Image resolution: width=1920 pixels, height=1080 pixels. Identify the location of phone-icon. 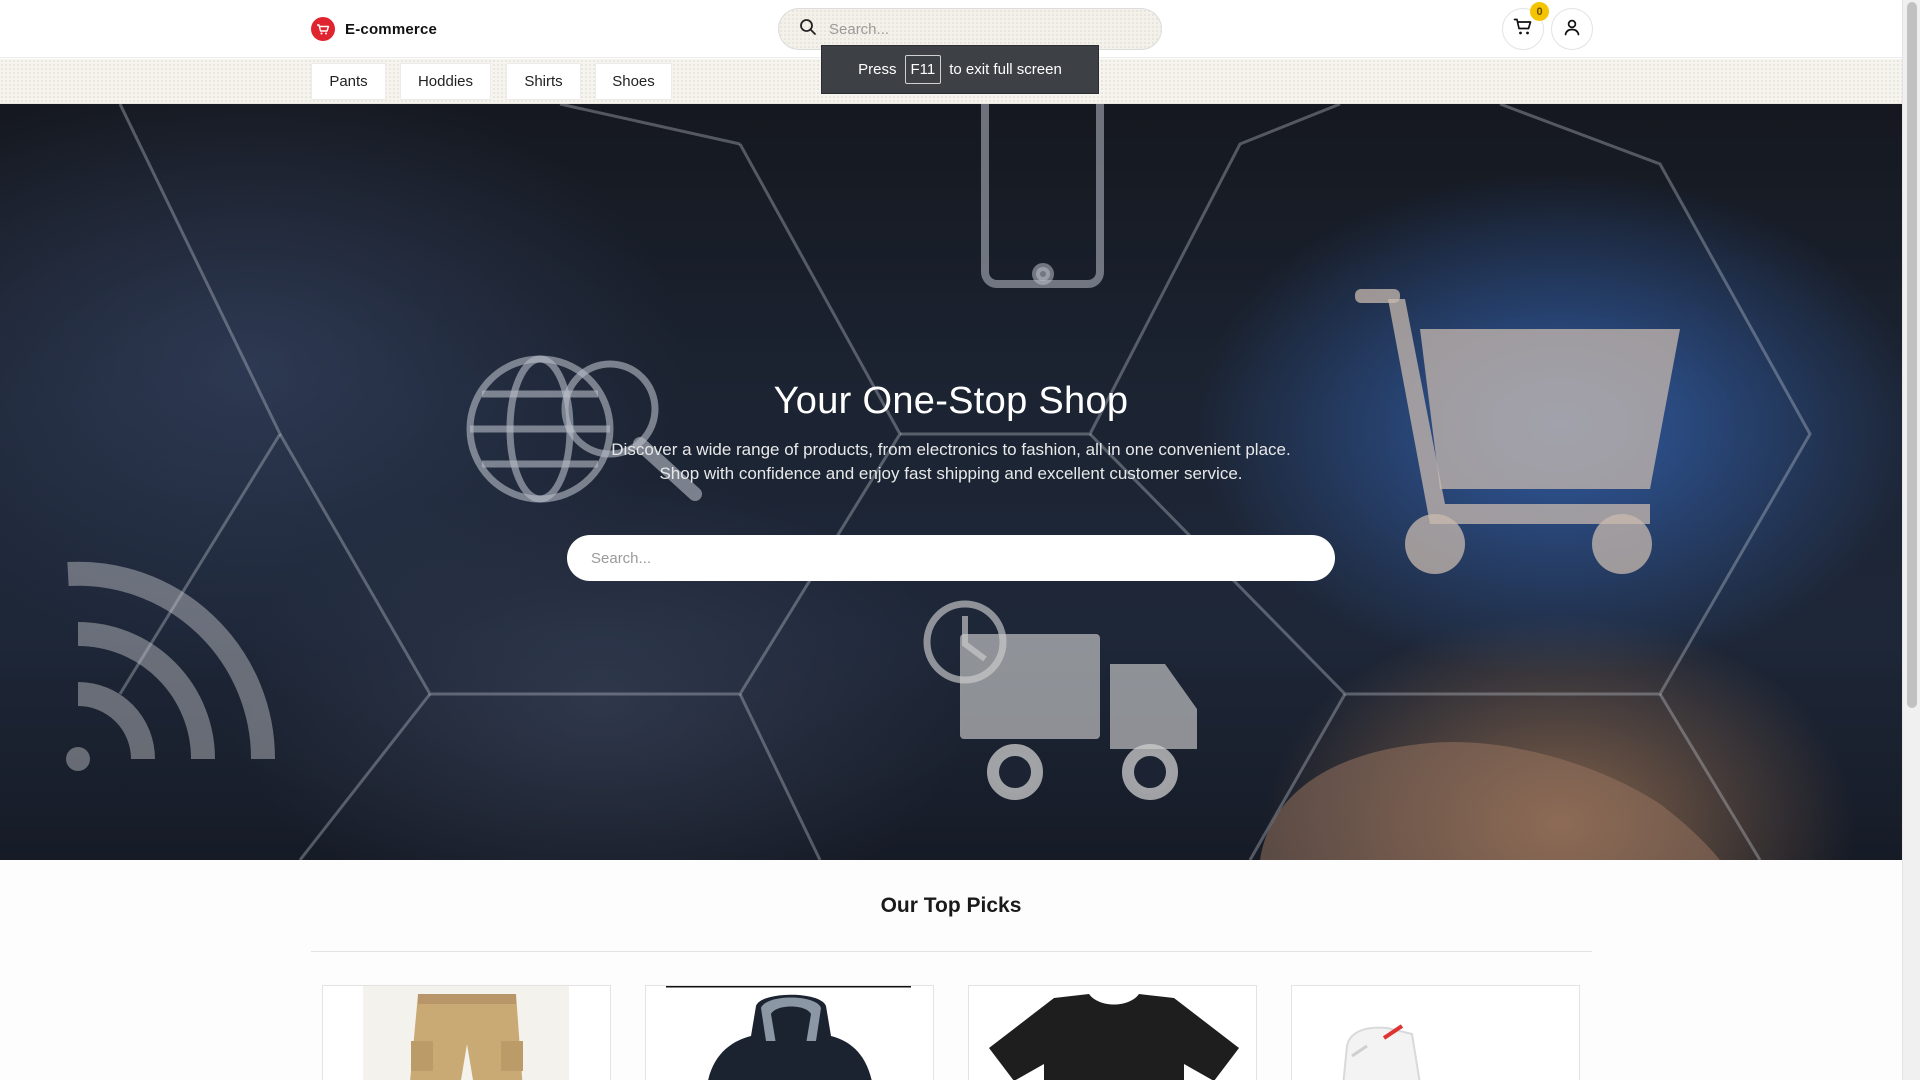
(1042, 196).